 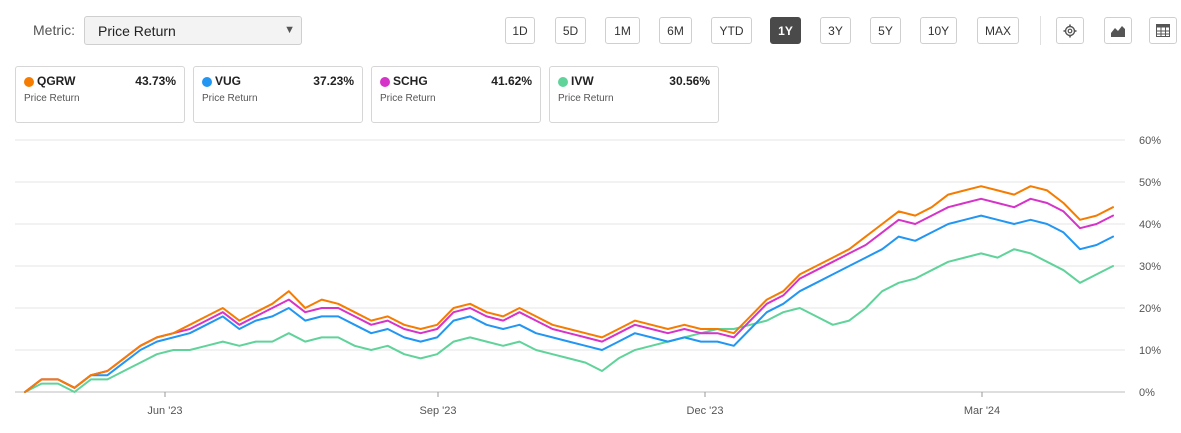 What do you see at coordinates (1150, 183) in the screenshot?
I see `y-tick-label: 50%` at bounding box center [1150, 183].